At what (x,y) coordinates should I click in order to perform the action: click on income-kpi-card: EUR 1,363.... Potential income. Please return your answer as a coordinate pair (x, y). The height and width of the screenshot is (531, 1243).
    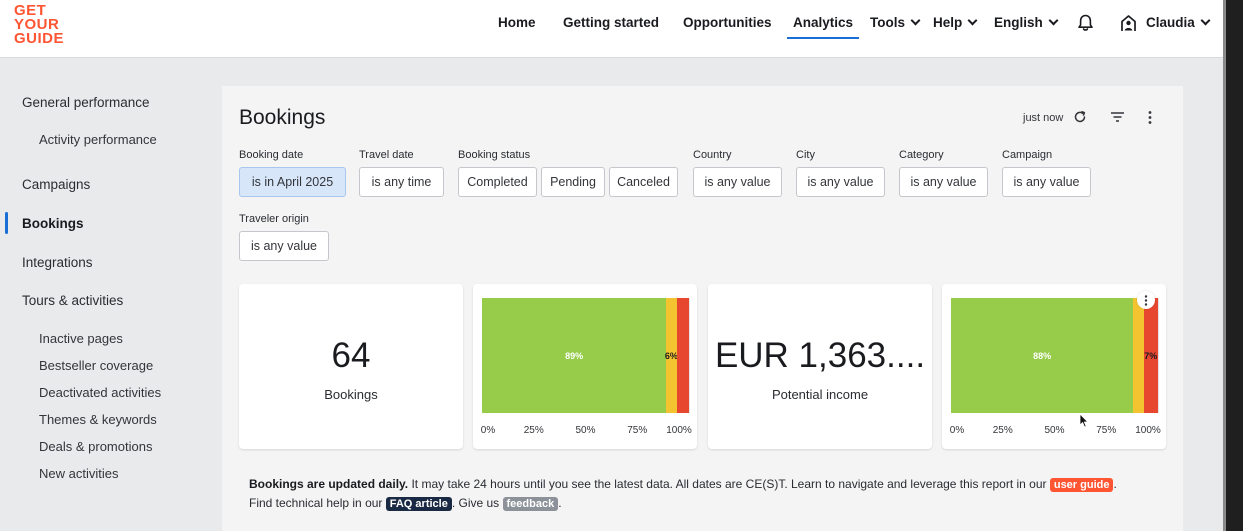
    Looking at the image, I should click on (820, 366).